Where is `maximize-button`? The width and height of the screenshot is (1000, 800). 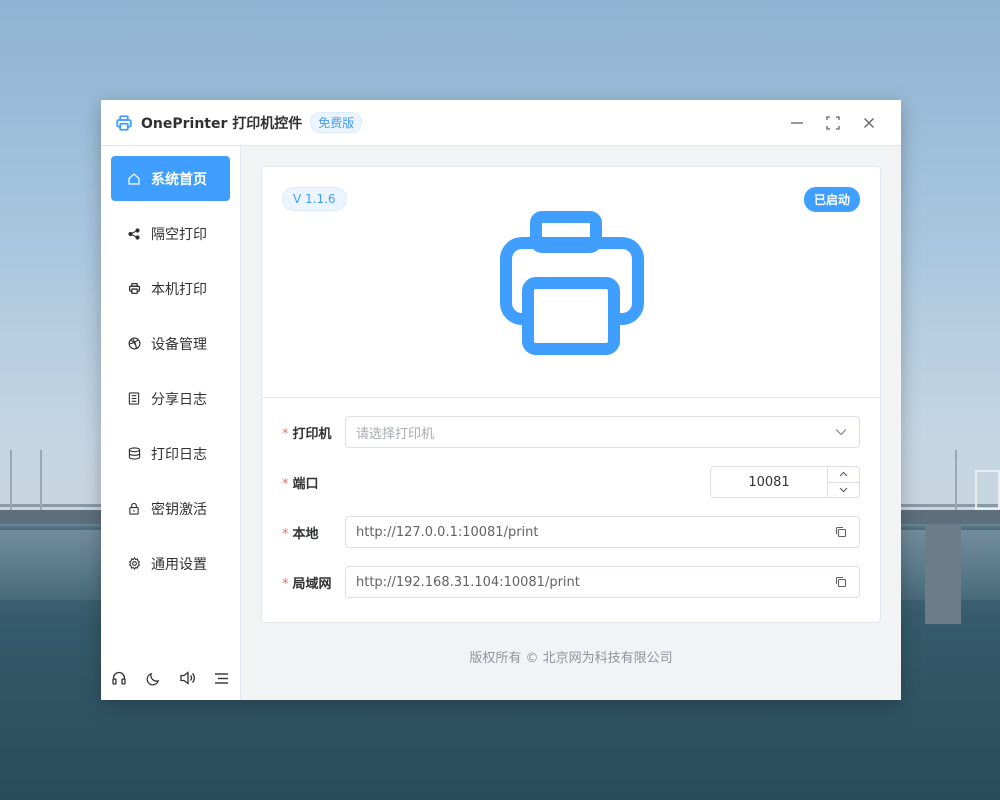 maximize-button is located at coordinates (833, 123).